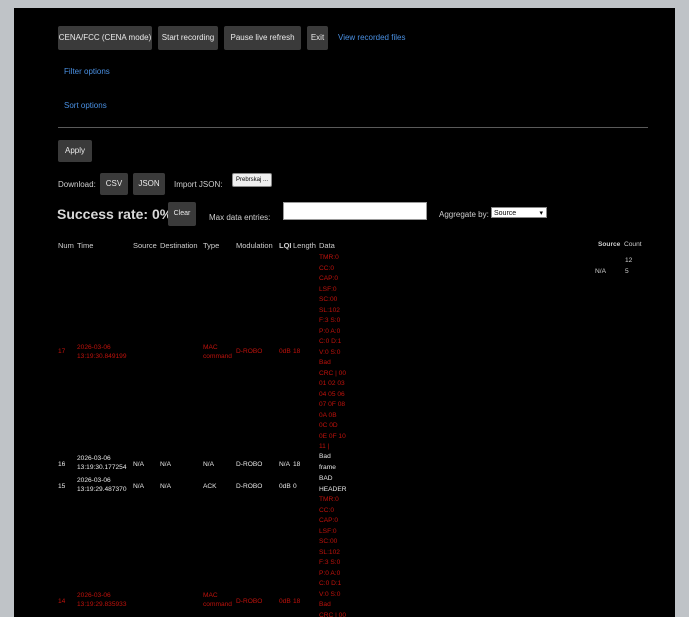  What do you see at coordinates (149, 184) in the screenshot?
I see `download-json-button: JSON` at bounding box center [149, 184].